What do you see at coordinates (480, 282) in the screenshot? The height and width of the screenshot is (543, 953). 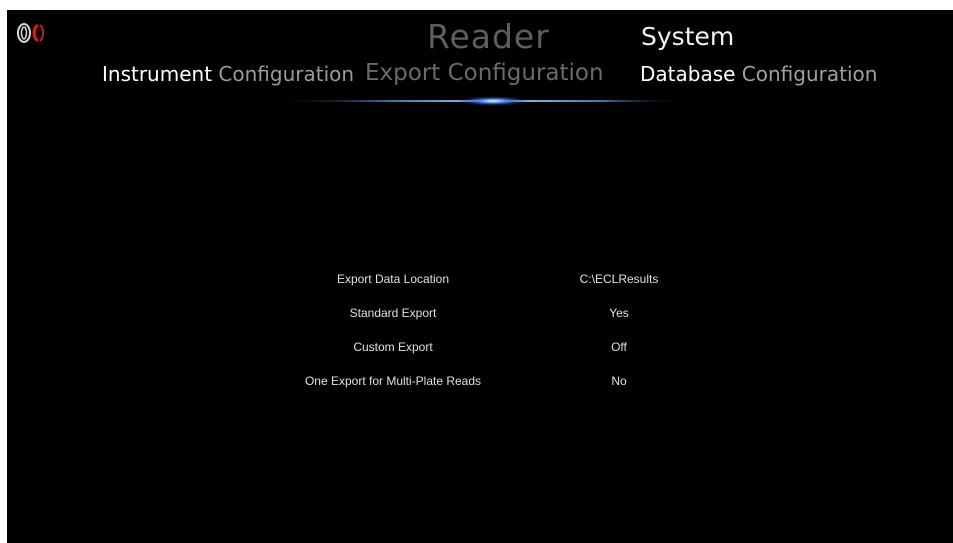 I see `setting-row-export-data-location: Export Data Location C:\ECLResults` at bounding box center [480, 282].